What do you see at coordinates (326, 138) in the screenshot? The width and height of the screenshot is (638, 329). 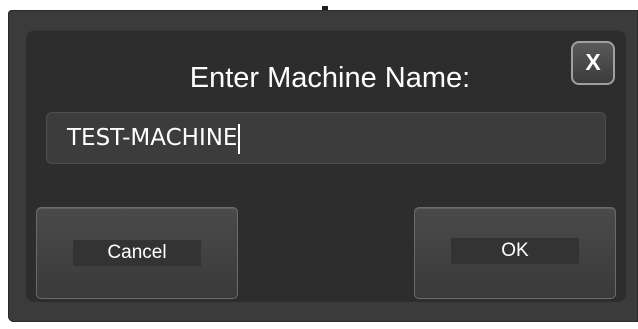 I see `machine-name-input: TEST-MACHINE` at bounding box center [326, 138].